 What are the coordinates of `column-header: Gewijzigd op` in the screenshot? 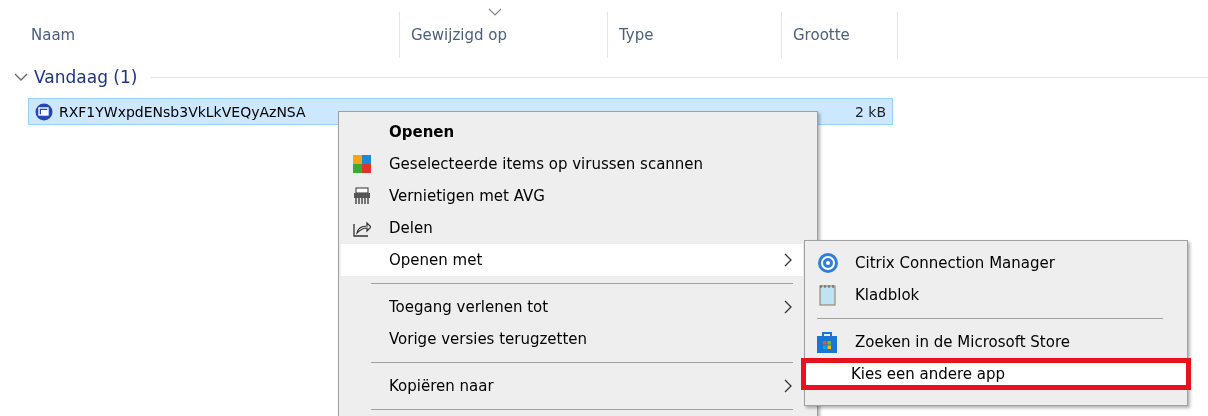 It's located at (504, 35).